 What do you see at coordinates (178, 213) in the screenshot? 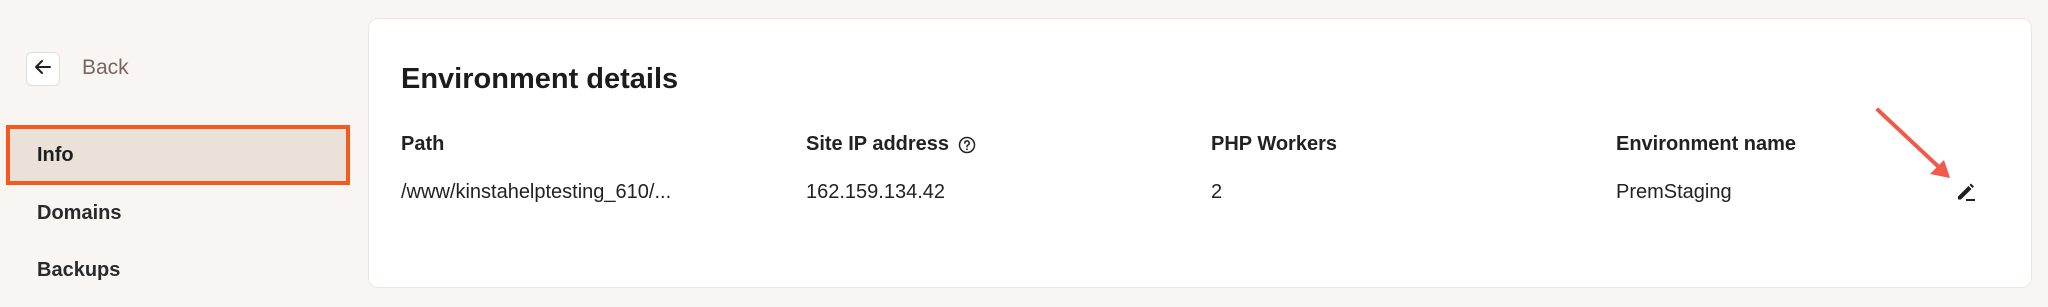
I see `sidebar-item-domains: Domains` at bounding box center [178, 213].